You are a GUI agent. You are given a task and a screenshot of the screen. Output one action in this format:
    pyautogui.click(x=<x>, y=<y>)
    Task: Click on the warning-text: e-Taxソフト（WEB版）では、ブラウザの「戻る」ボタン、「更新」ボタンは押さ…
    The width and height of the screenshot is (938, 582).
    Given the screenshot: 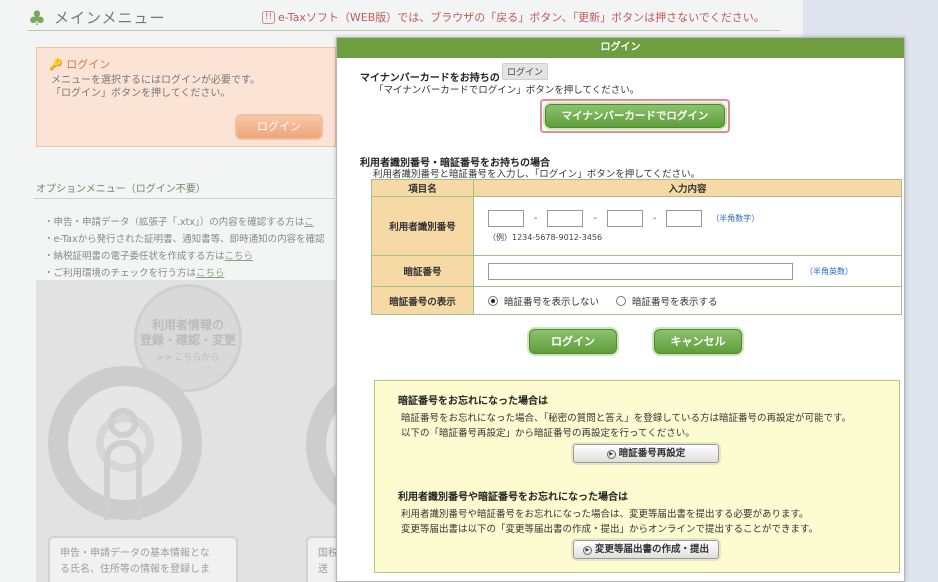 What is the action you would take?
    pyautogui.click(x=521, y=17)
    